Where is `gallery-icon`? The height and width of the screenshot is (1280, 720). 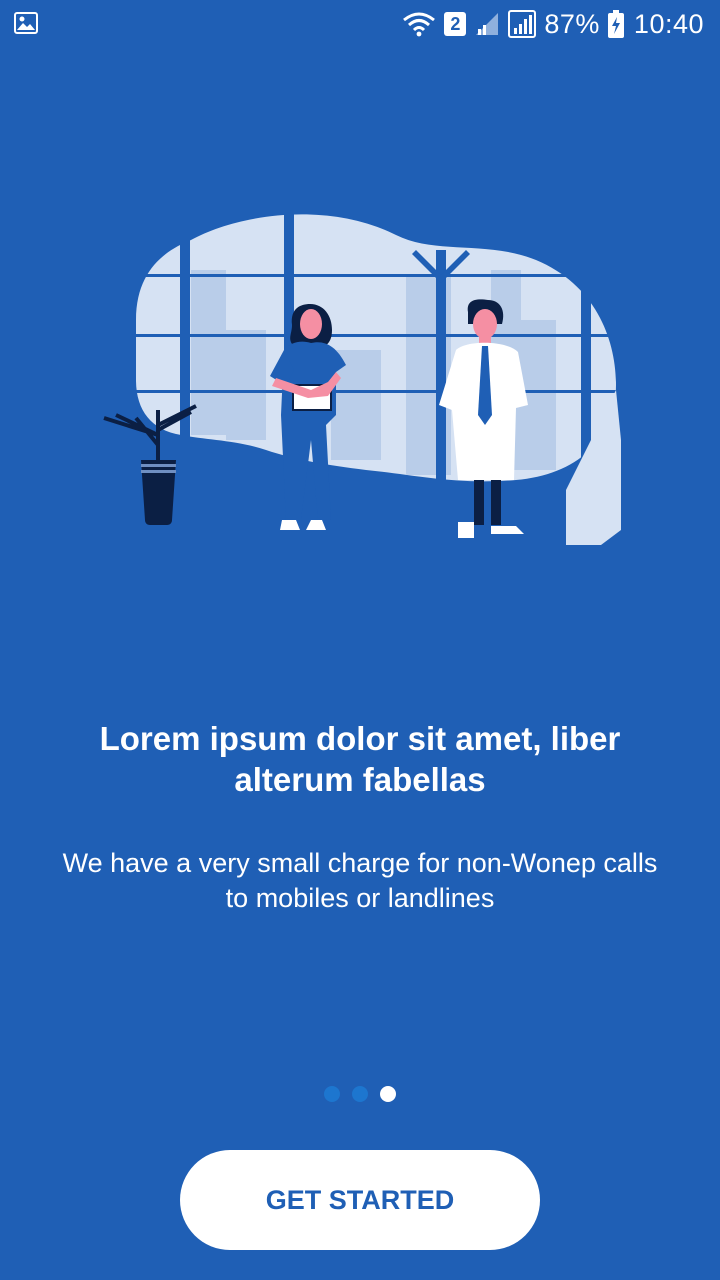 gallery-icon is located at coordinates (26, 23).